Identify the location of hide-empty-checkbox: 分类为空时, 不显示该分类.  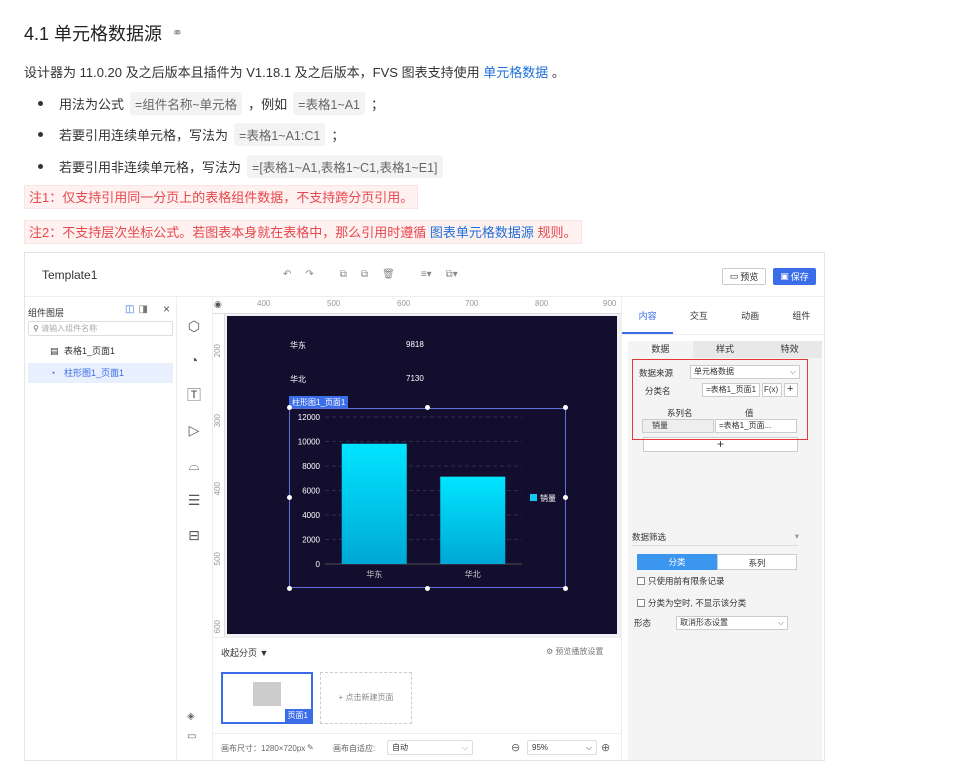
(691, 603).